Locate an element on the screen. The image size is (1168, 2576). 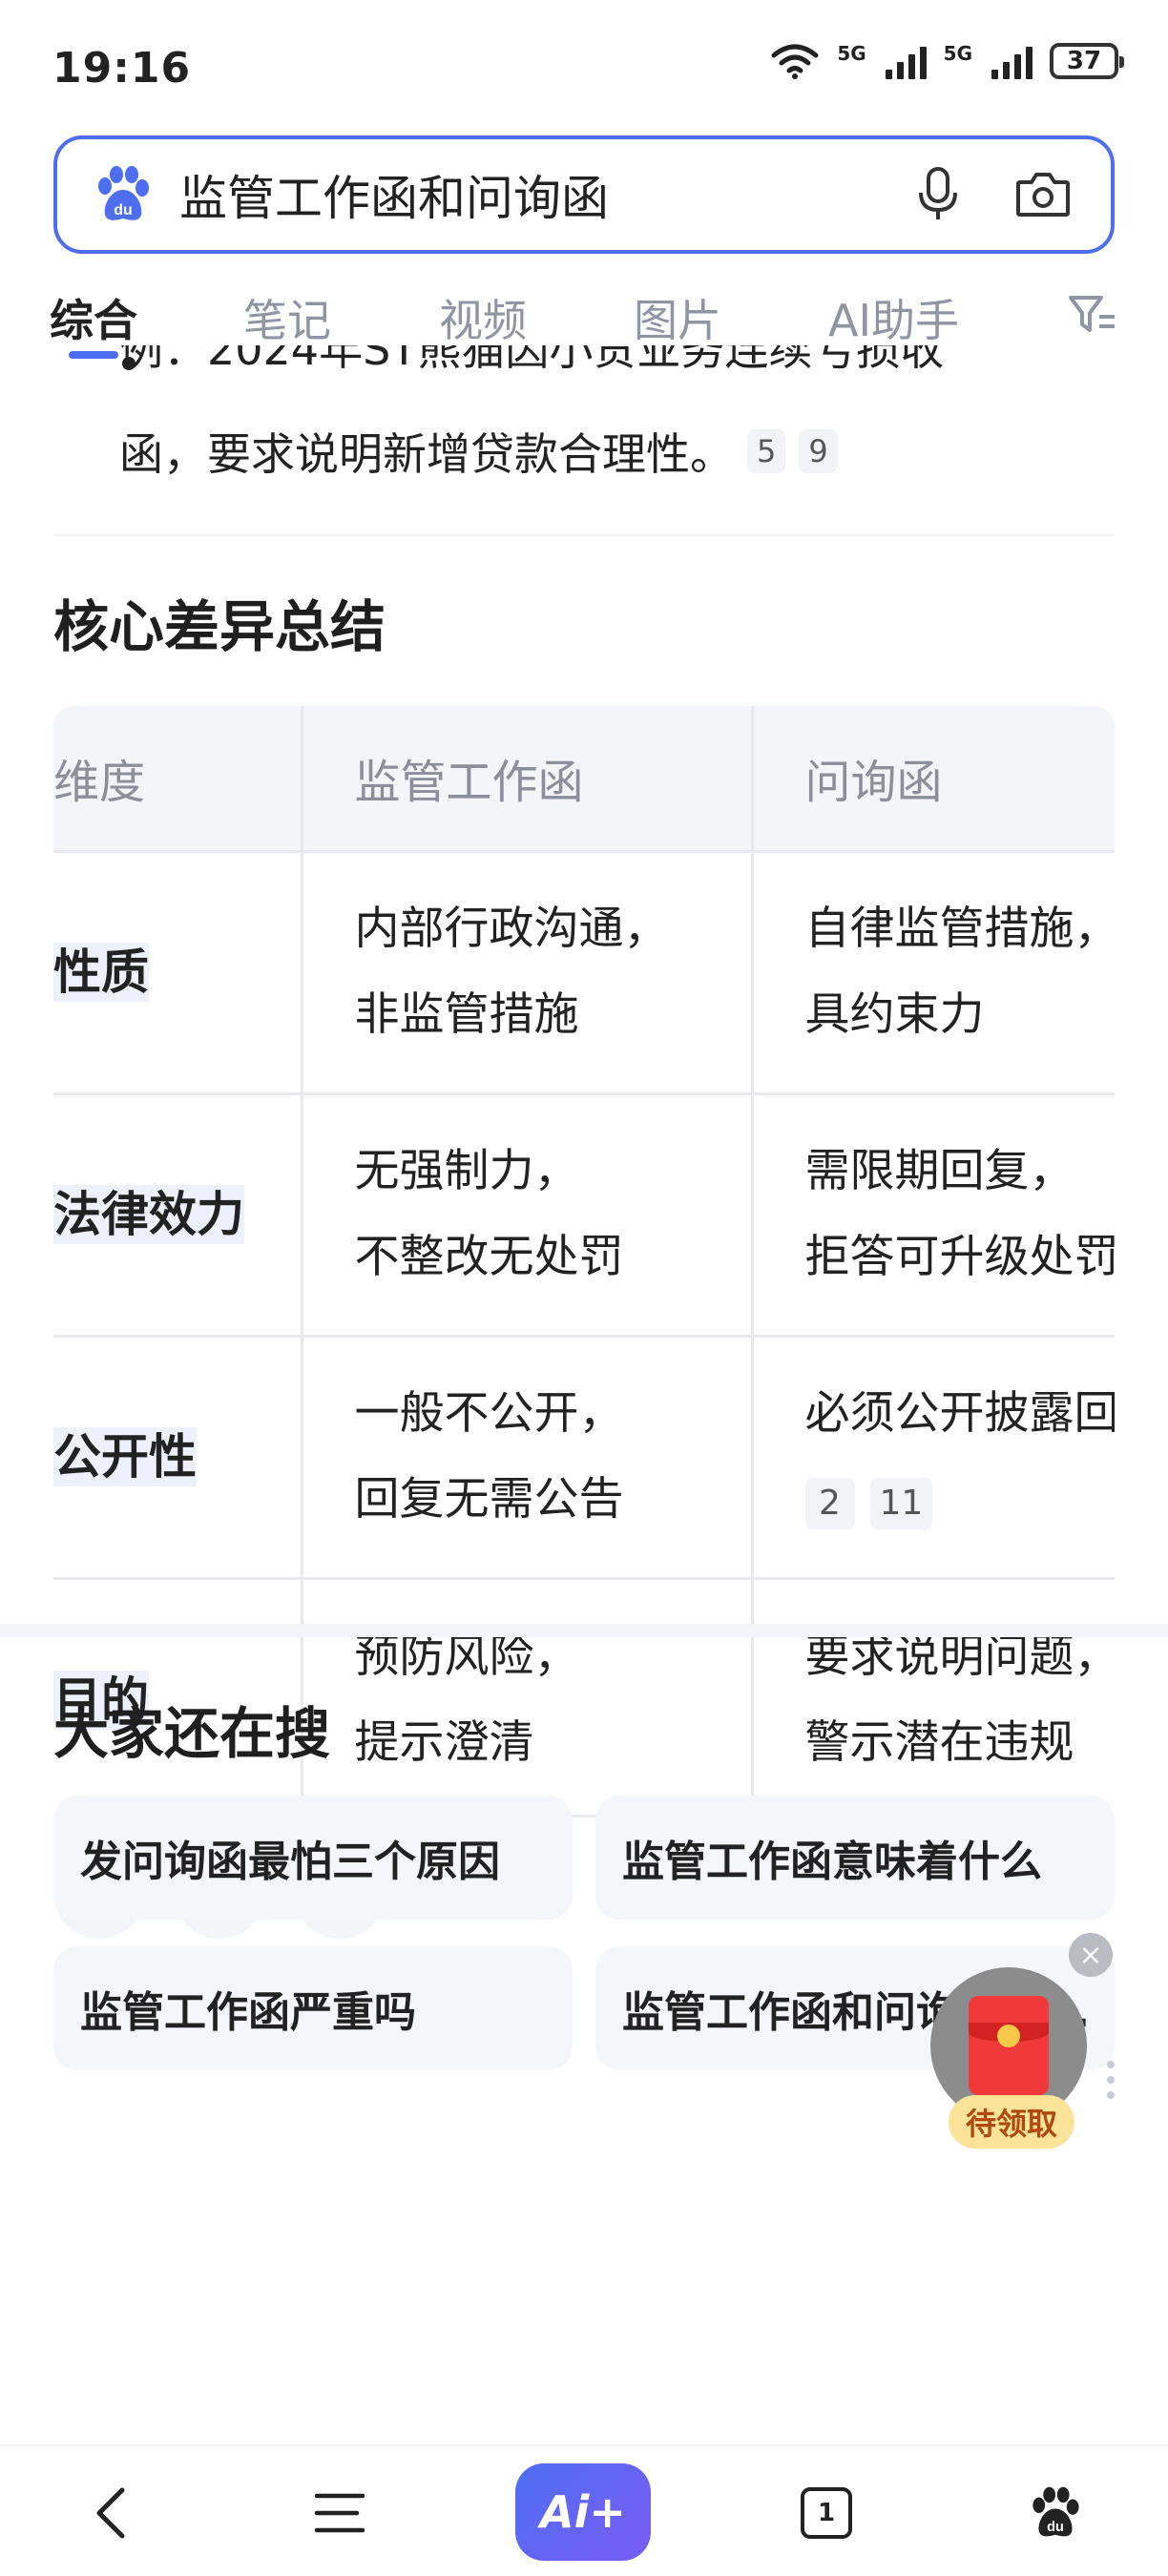
table-cell: 一般不公开， 回复无需公告 is located at coordinates (528, 1456).